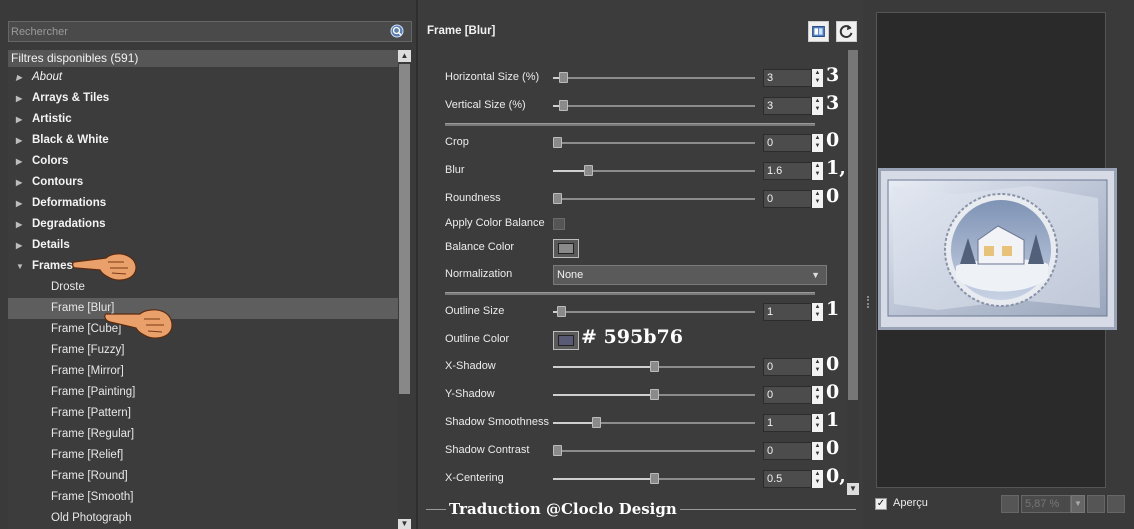 The image size is (1134, 529). Describe the element at coordinates (868, 264) in the screenshot. I see `panel-splitter` at that location.